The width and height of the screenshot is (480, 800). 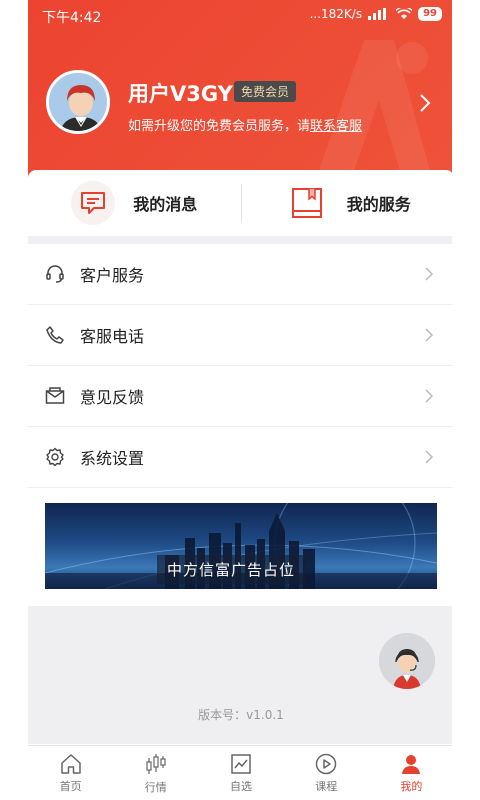 What do you see at coordinates (93, 203) in the screenshot?
I see `message-icon` at bounding box center [93, 203].